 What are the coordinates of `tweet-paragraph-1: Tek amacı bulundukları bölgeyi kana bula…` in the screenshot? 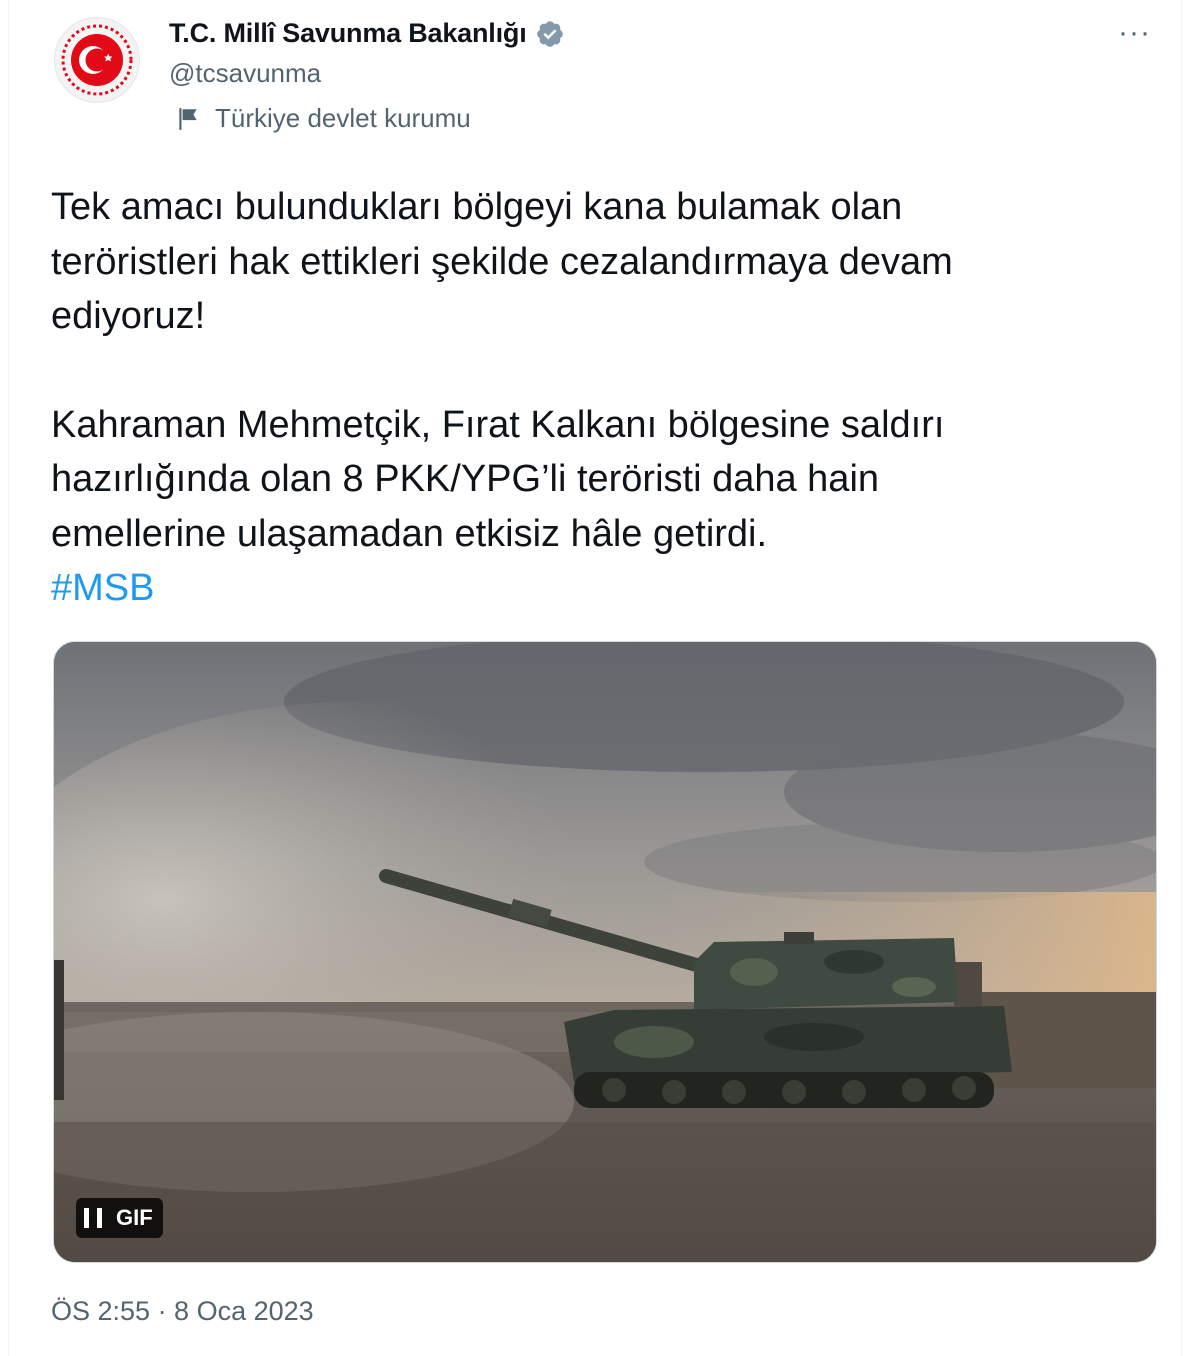 It's located at (502, 261).